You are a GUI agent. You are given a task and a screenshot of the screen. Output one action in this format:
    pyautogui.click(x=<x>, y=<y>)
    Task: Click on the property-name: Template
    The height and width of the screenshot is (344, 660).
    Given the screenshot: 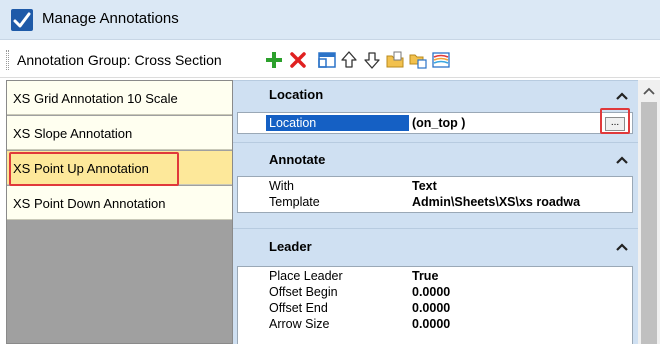 What is the action you would take?
    pyautogui.click(x=294, y=202)
    